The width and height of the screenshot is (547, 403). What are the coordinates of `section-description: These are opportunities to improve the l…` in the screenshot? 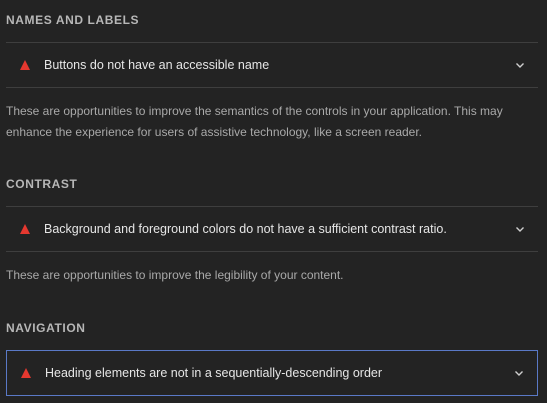 It's located at (175, 275).